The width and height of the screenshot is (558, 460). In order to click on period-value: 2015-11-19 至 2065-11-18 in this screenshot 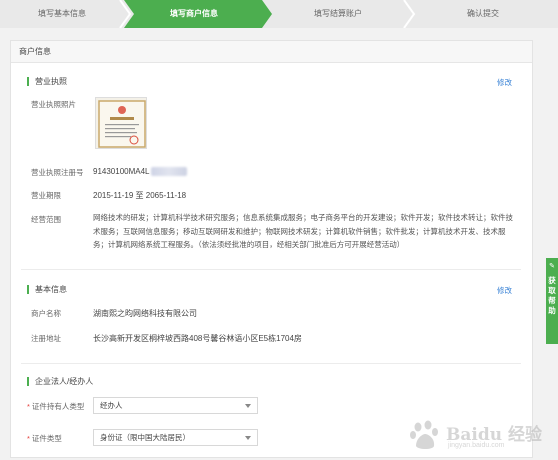, I will do `click(140, 195)`.